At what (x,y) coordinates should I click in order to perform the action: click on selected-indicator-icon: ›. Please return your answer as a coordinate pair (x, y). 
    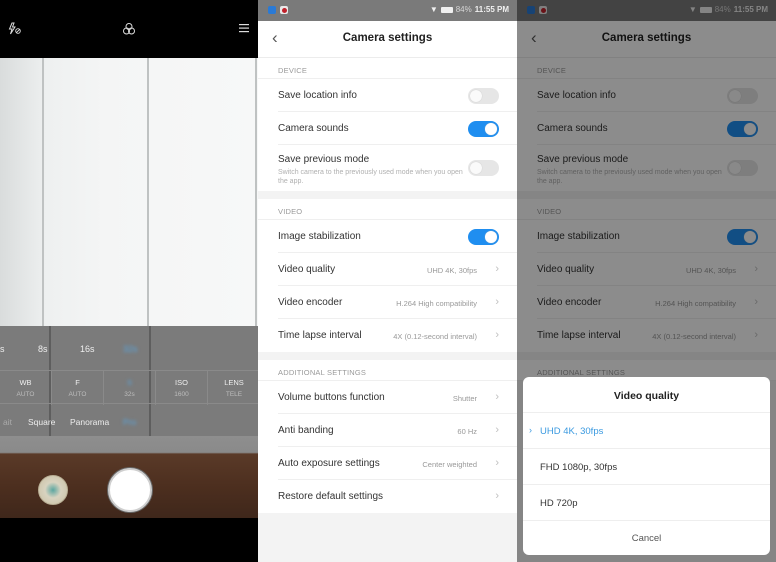
    Looking at the image, I should click on (530, 430).